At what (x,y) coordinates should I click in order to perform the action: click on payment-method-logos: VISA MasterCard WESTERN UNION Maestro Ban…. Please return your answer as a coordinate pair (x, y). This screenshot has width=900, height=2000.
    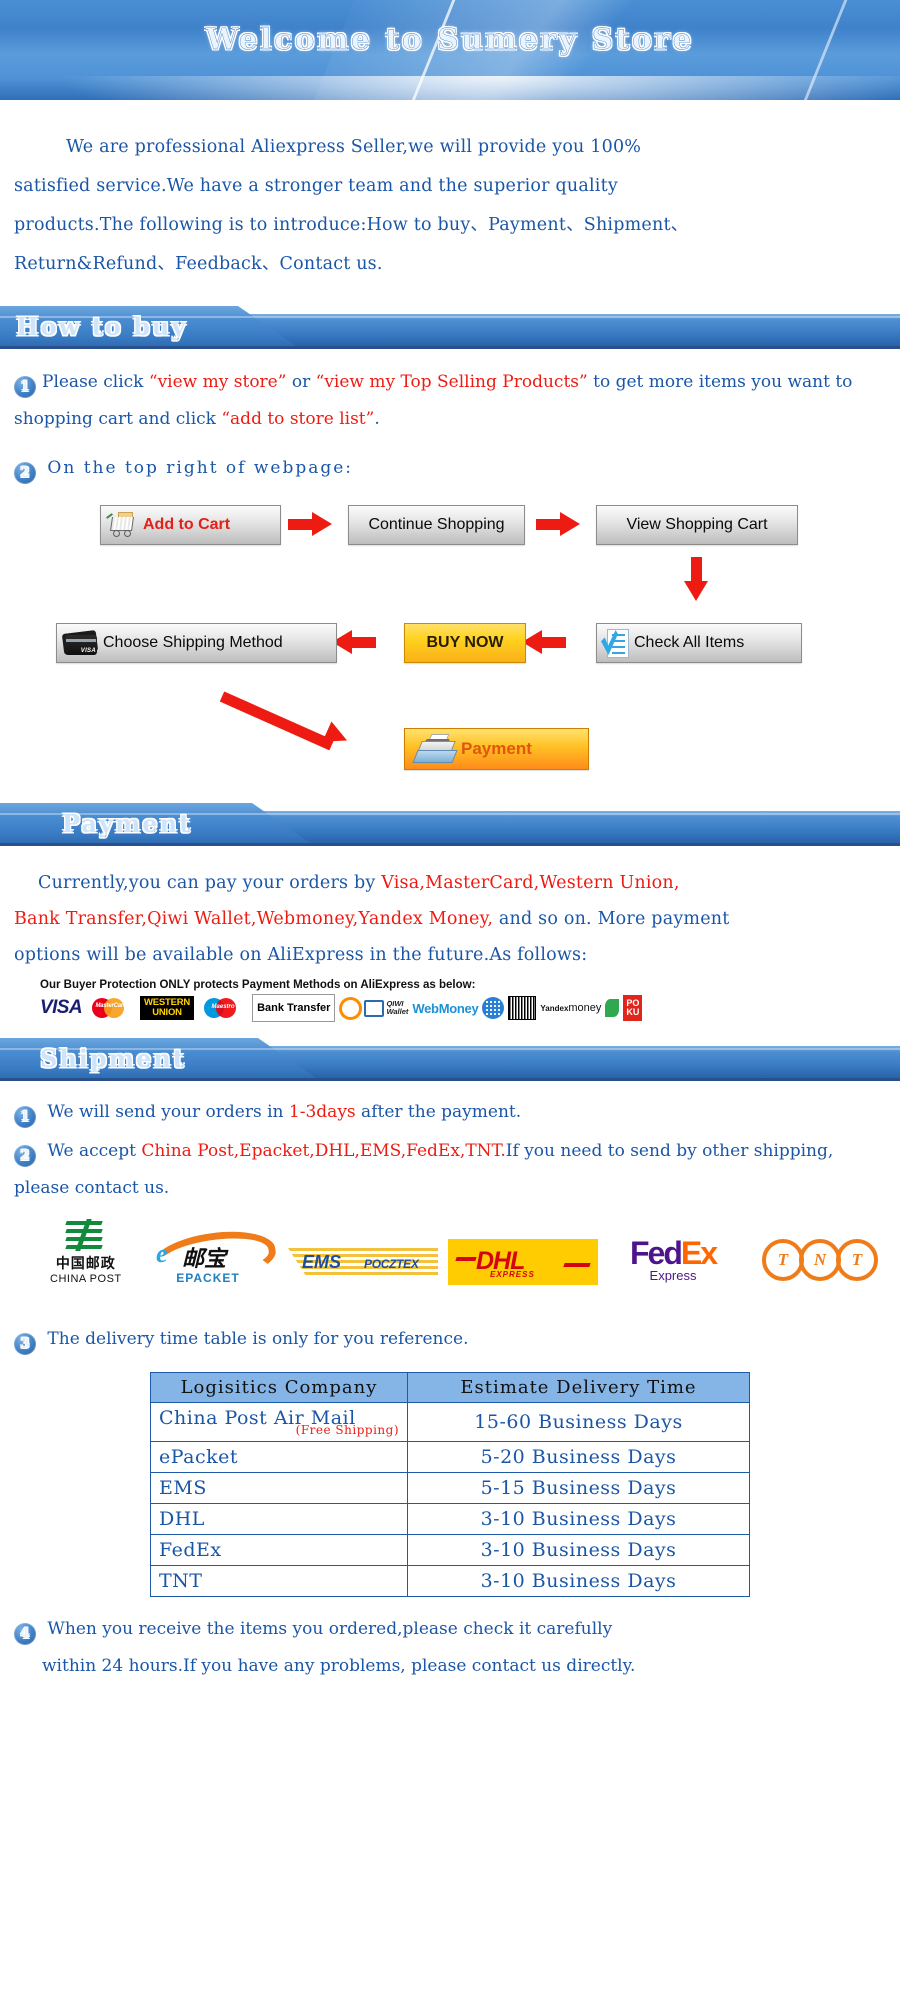
    Looking at the image, I should click on (470, 1008).